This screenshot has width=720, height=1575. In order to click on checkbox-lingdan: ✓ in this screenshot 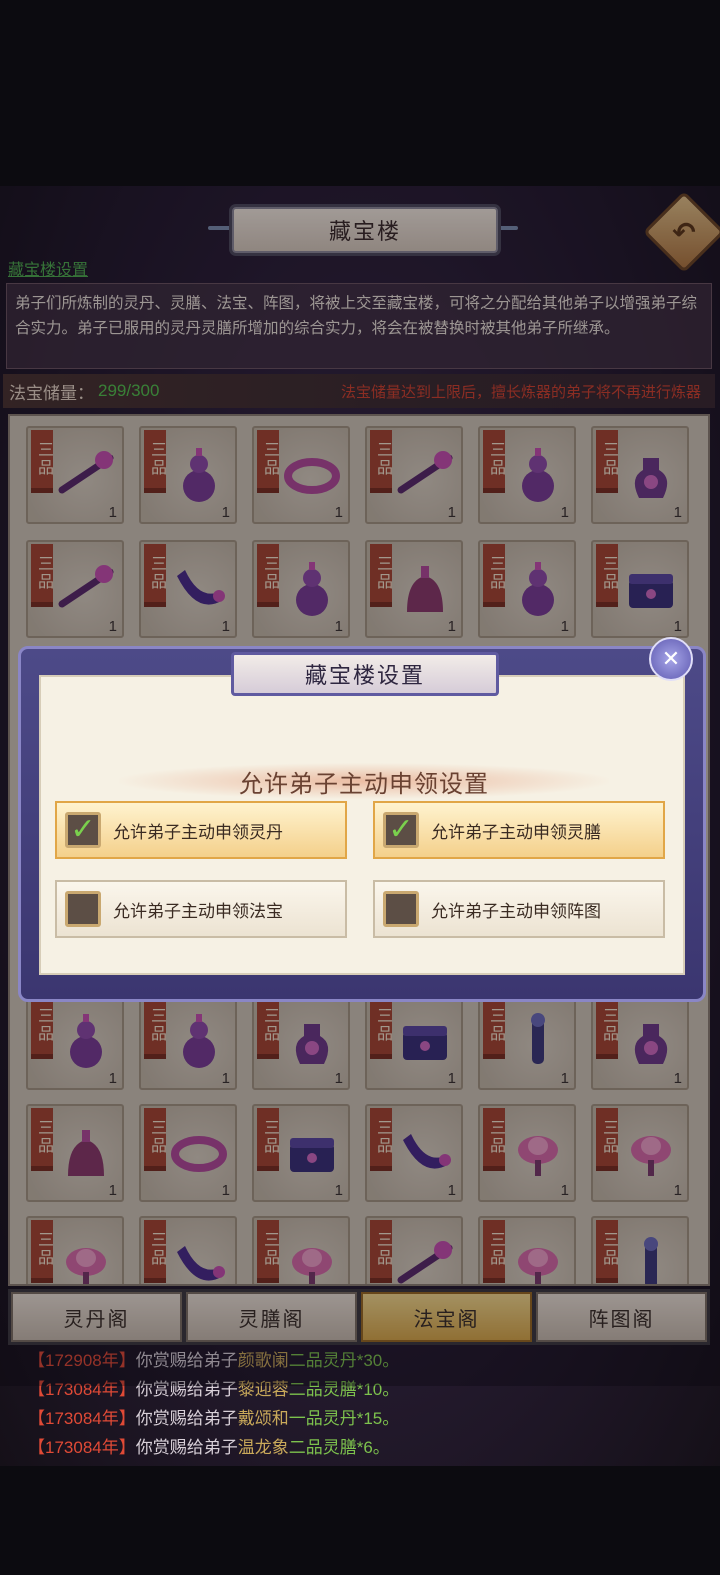, I will do `click(83, 830)`.